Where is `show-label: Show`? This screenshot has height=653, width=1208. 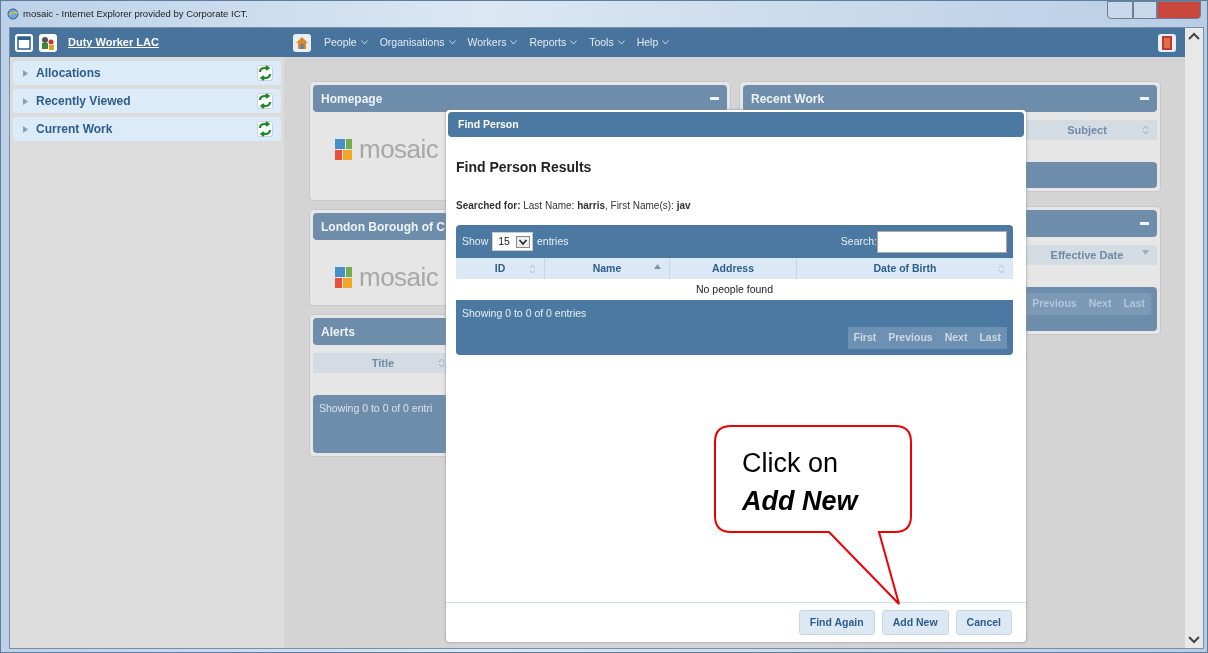 show-label: Show is located at coordinates (475, 241).